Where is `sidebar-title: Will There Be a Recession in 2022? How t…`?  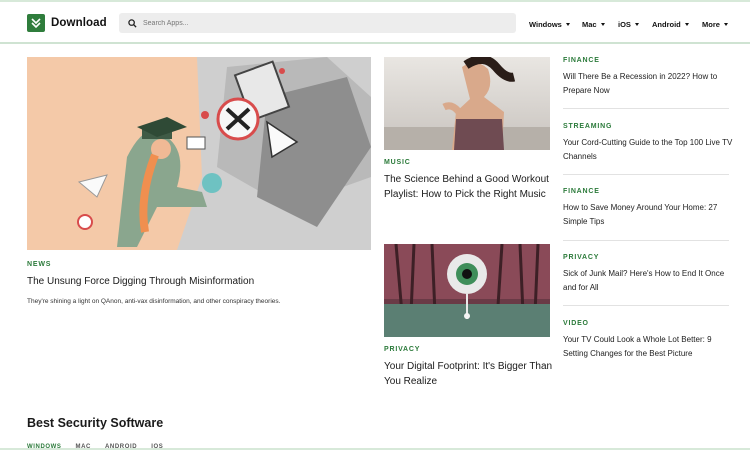 sidebar-title: Will There Be a Recession in 2022? How t… is located at coordinates (648, 84).